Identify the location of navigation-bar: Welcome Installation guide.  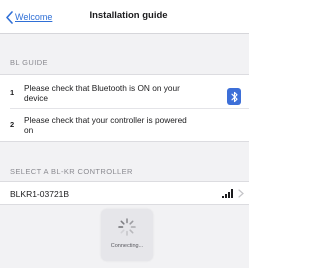
(124, 17).